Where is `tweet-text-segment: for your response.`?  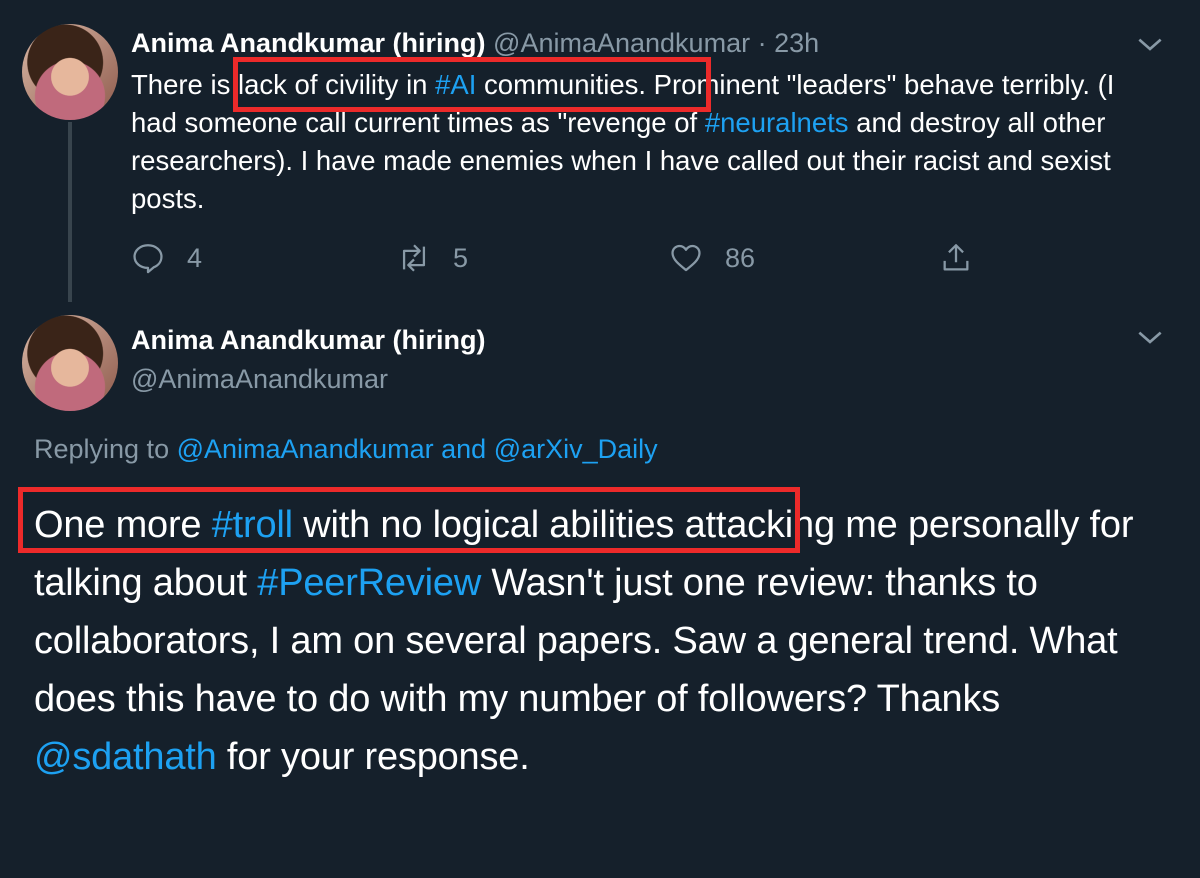 tweet-text-segment: for your response. is located at coordinates (373, 757).